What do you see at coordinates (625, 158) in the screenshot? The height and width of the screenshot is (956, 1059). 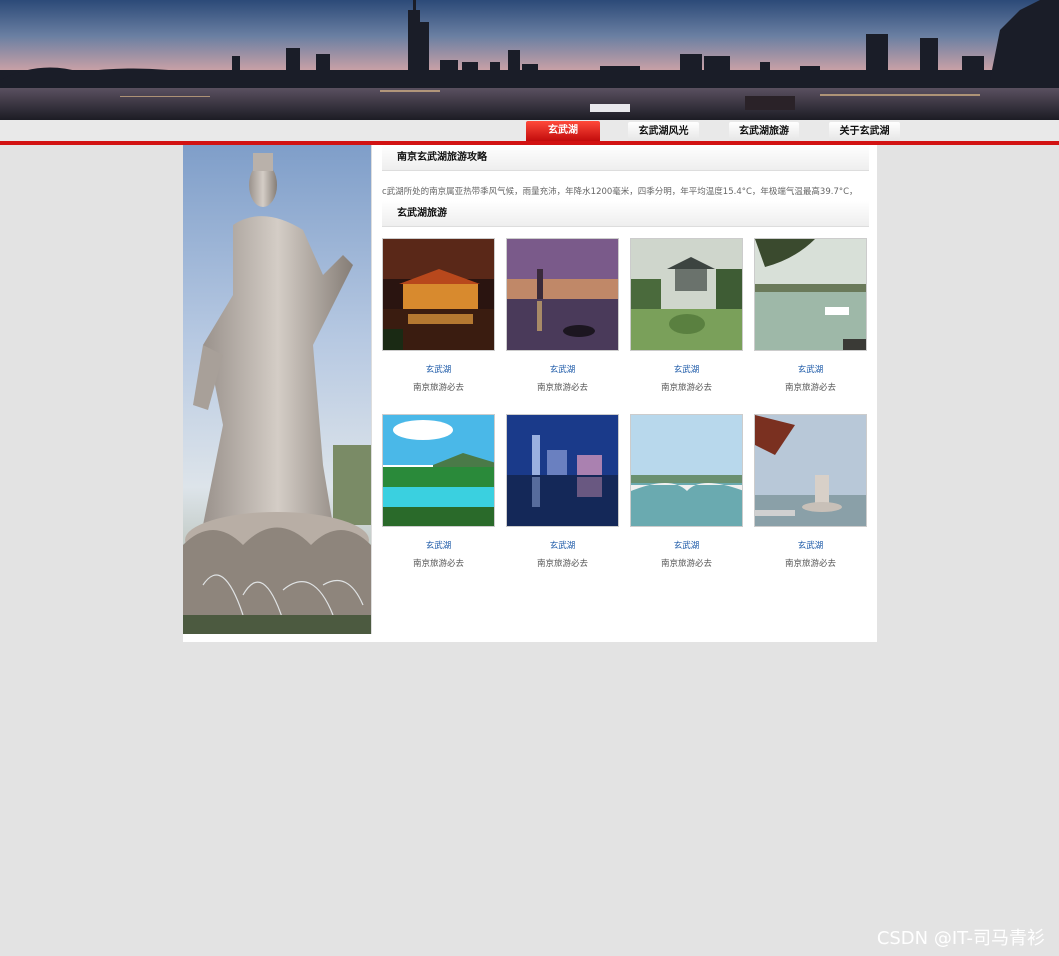 I see `guide-heading: 南京玄武湖旅游攻略` at bounding box center [625, 158].